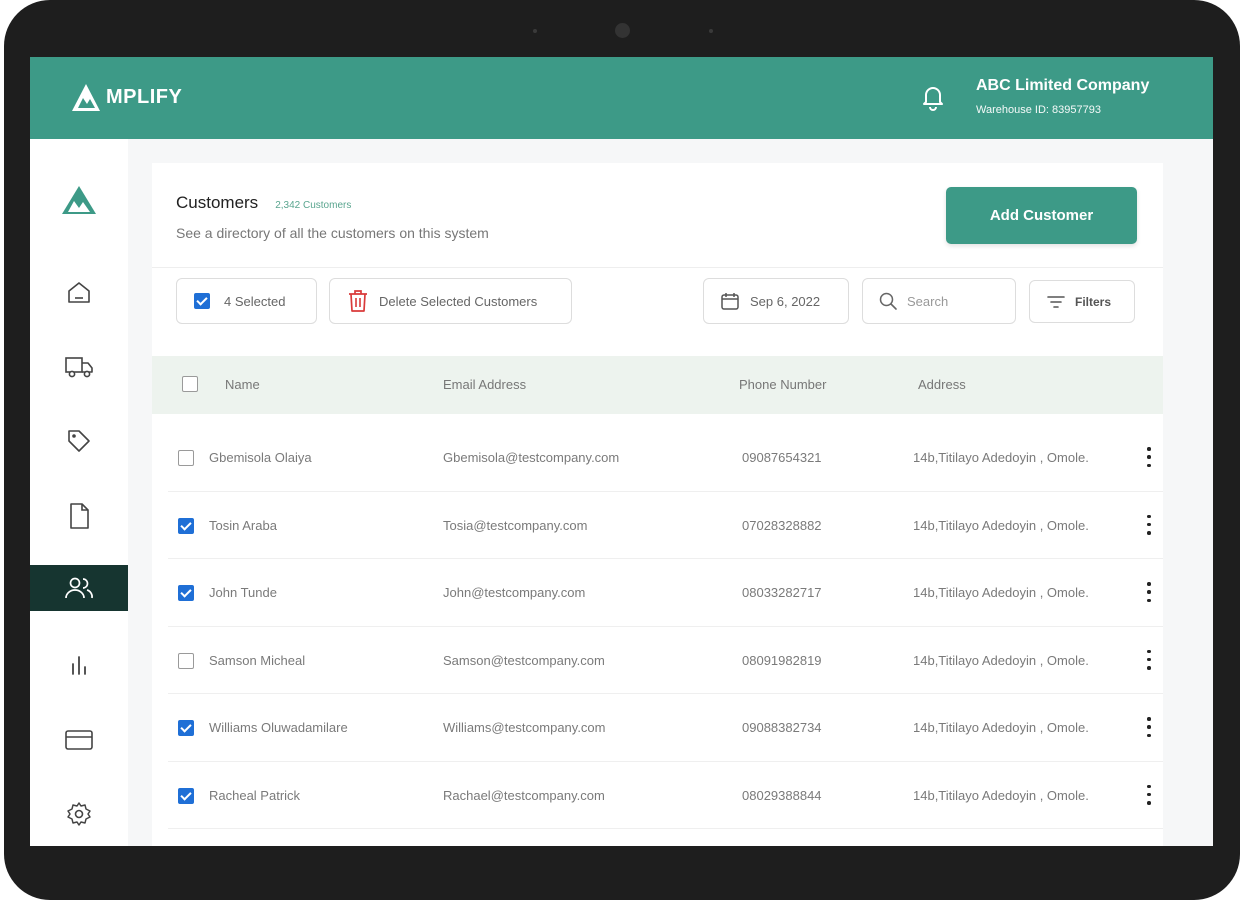 The width and height of the screenshot is (1242, 900). I want to click on users-icon, so click(79, 588).